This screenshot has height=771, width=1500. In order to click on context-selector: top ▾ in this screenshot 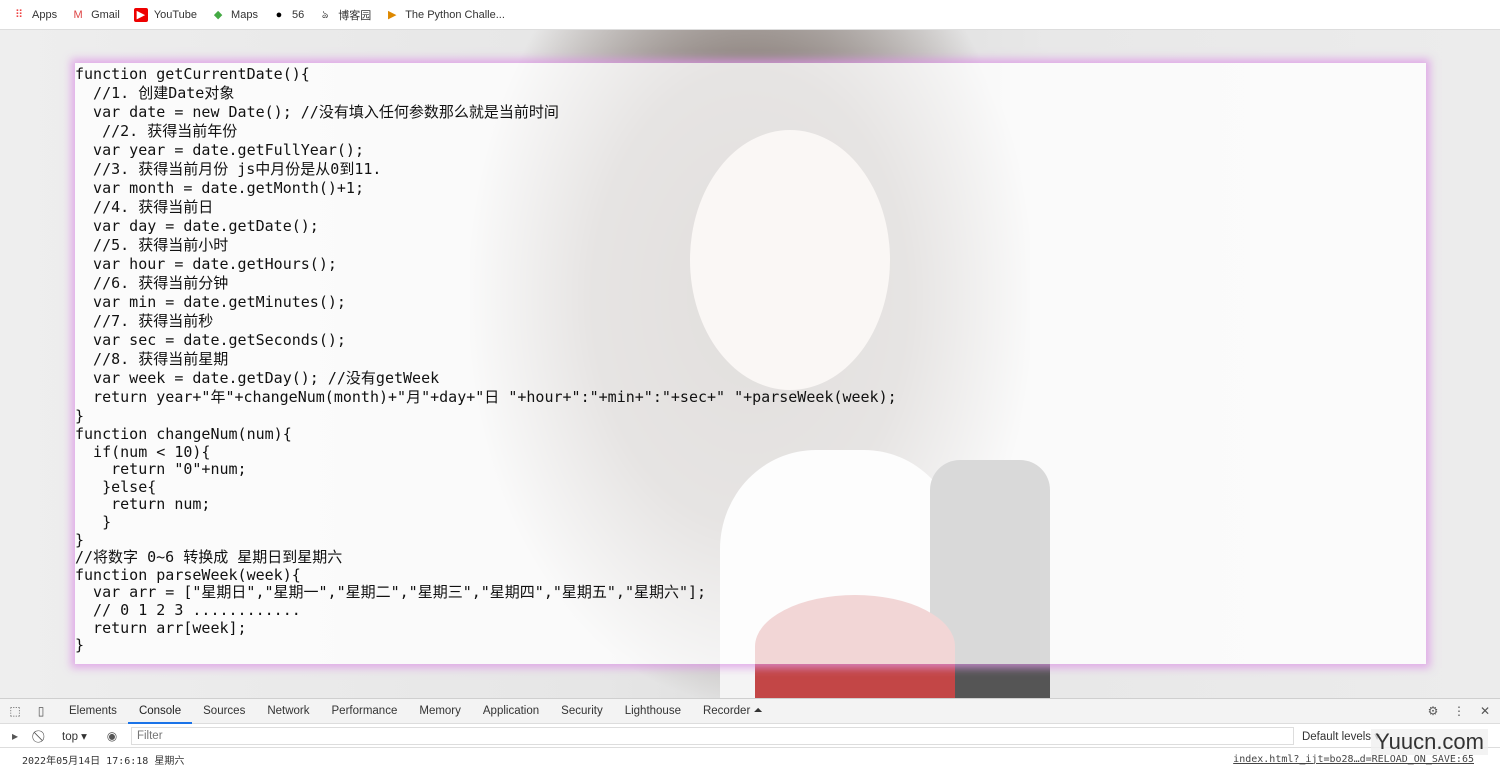, I will do `click(74, 736)`.